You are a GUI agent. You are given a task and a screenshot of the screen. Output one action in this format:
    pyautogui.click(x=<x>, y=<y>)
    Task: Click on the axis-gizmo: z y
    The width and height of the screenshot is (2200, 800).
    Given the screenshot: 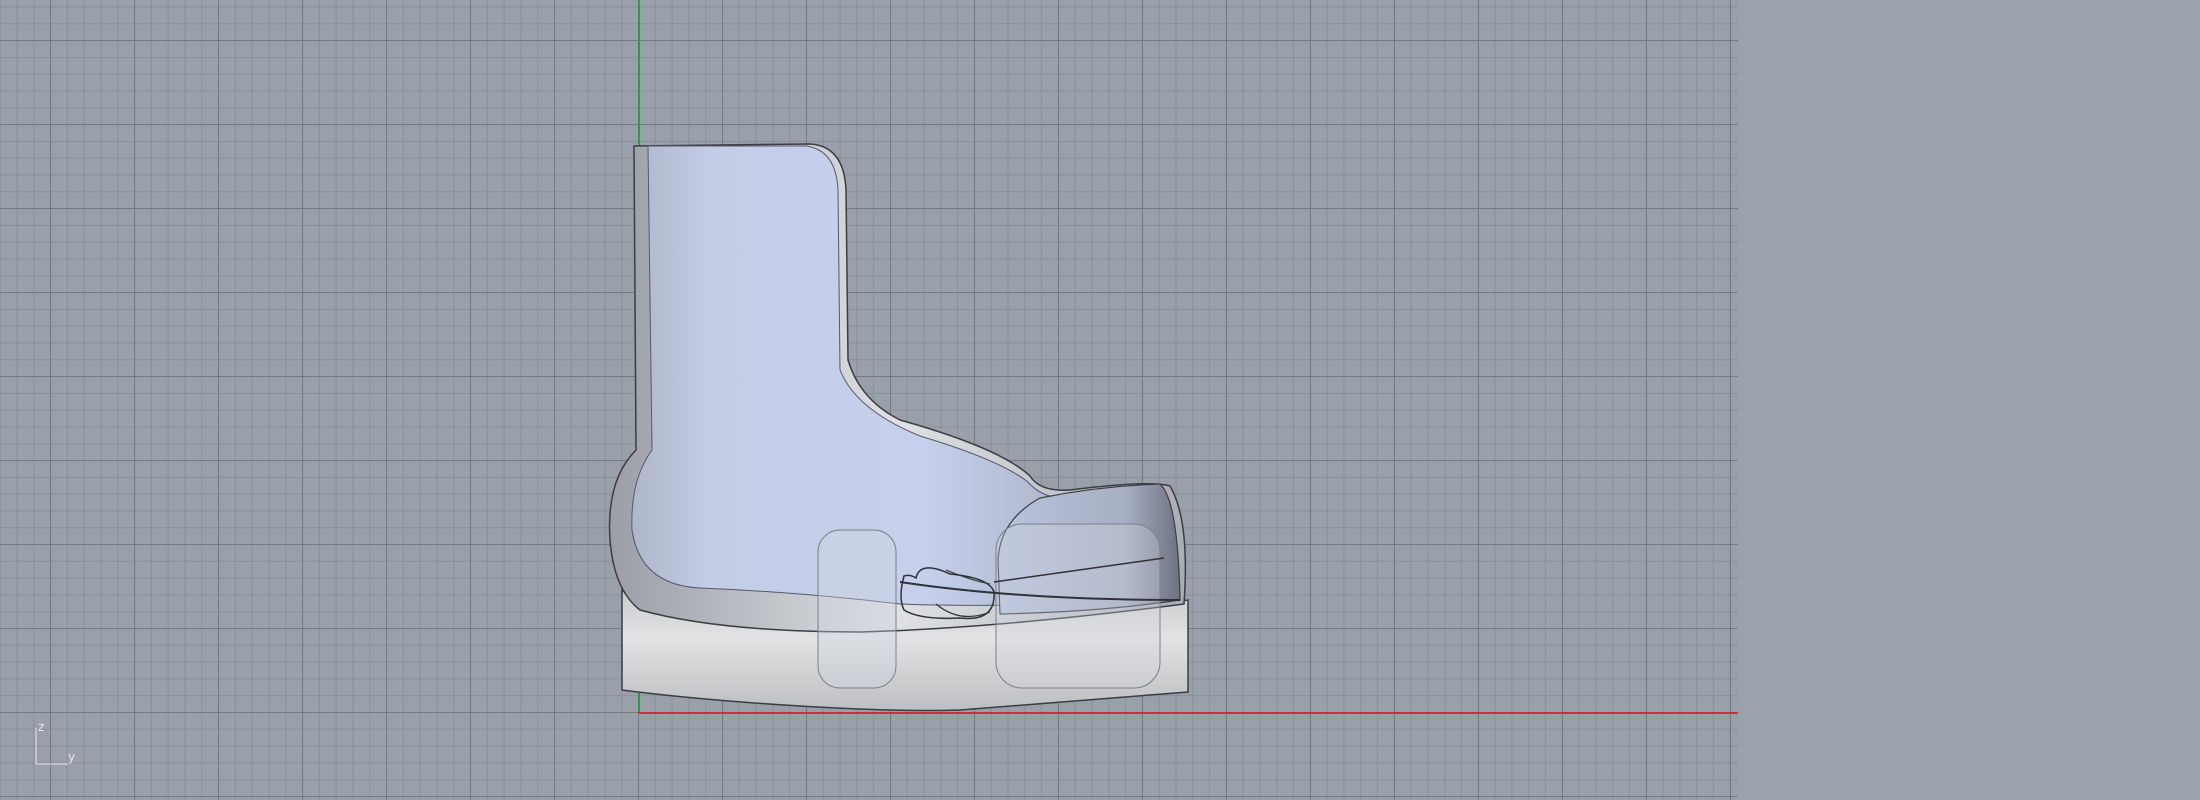 What is the action you would take?
    pyautogui.click(x=58, y=746)
    